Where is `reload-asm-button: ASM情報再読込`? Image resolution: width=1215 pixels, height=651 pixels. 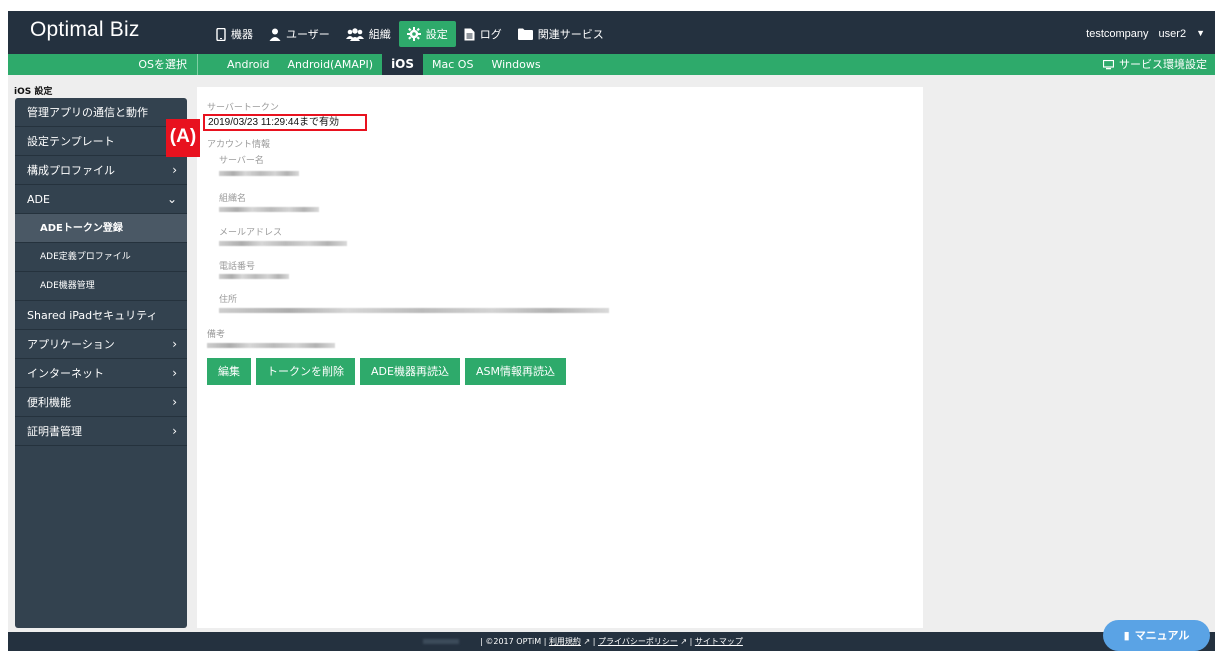 reload-asm-button: ASM情報再読込 is located at coordinates (515, 371).